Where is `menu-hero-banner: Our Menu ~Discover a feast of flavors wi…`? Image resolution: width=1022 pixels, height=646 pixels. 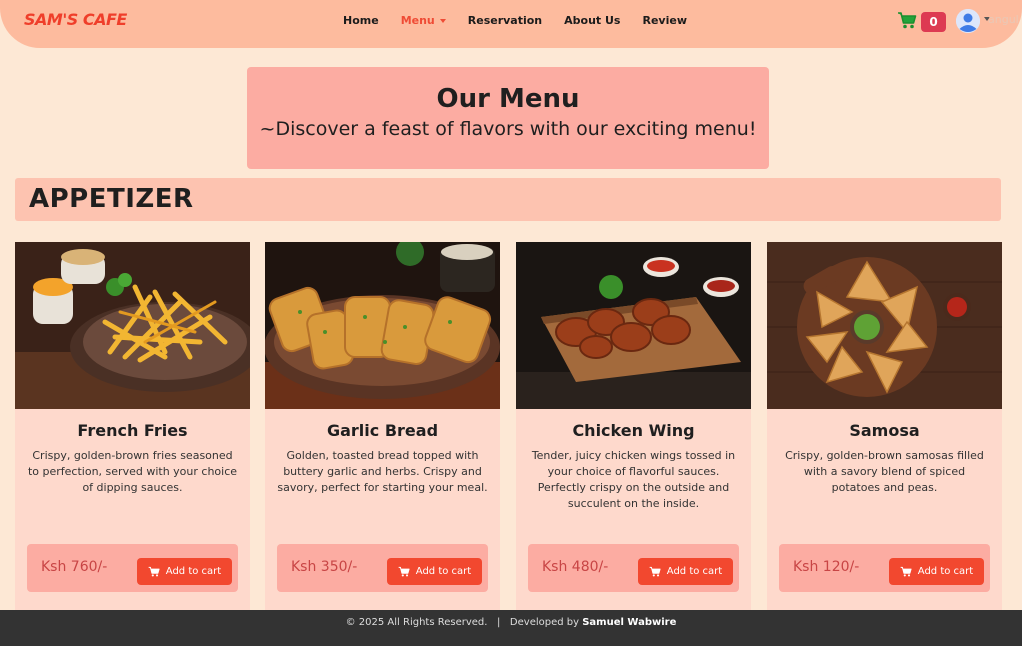 menu-hero-banner: Our Menu ~Discover a feast of flavors wi… is located at coordinates (508, 118).